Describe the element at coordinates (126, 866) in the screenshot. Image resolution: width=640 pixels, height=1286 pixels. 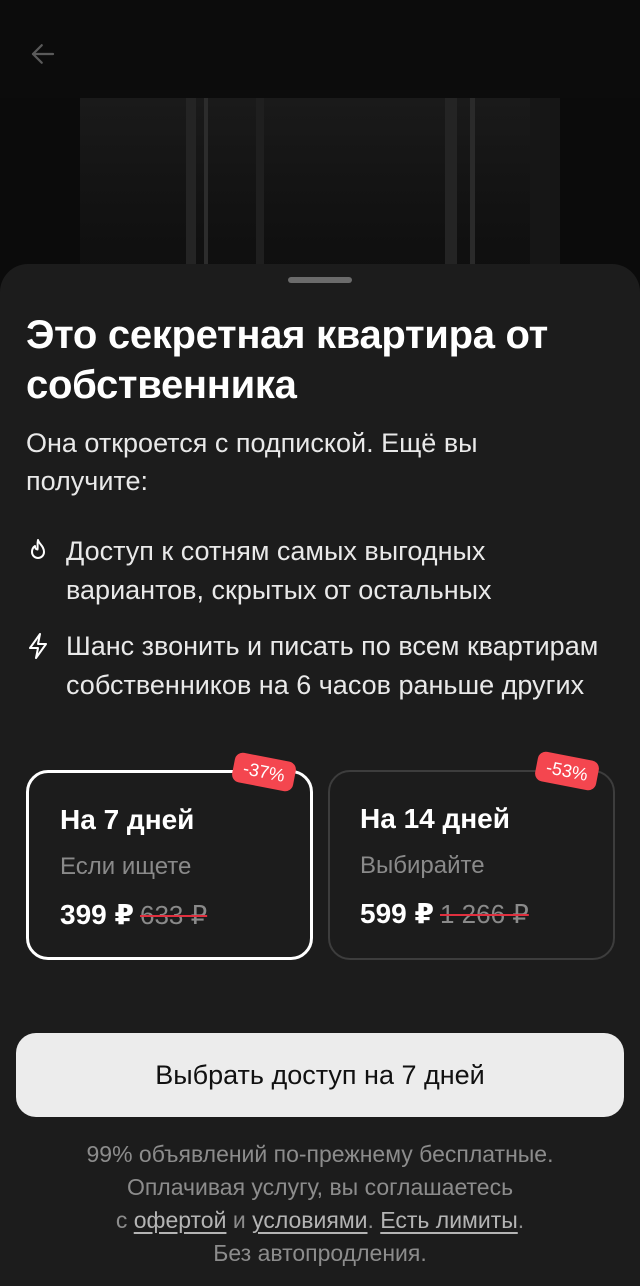
I see `plan-description: Если ищете` at that location.